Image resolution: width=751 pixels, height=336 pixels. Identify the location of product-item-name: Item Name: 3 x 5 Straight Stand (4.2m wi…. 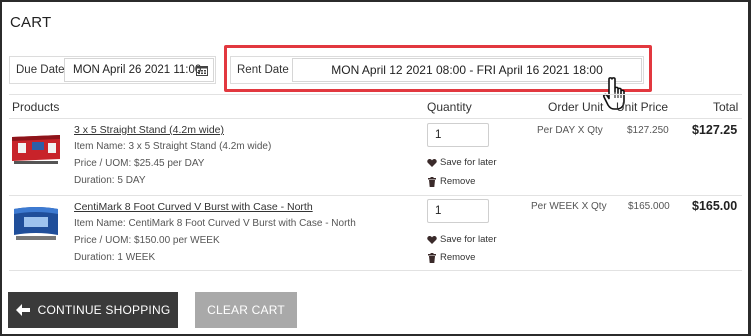
(173, 146).